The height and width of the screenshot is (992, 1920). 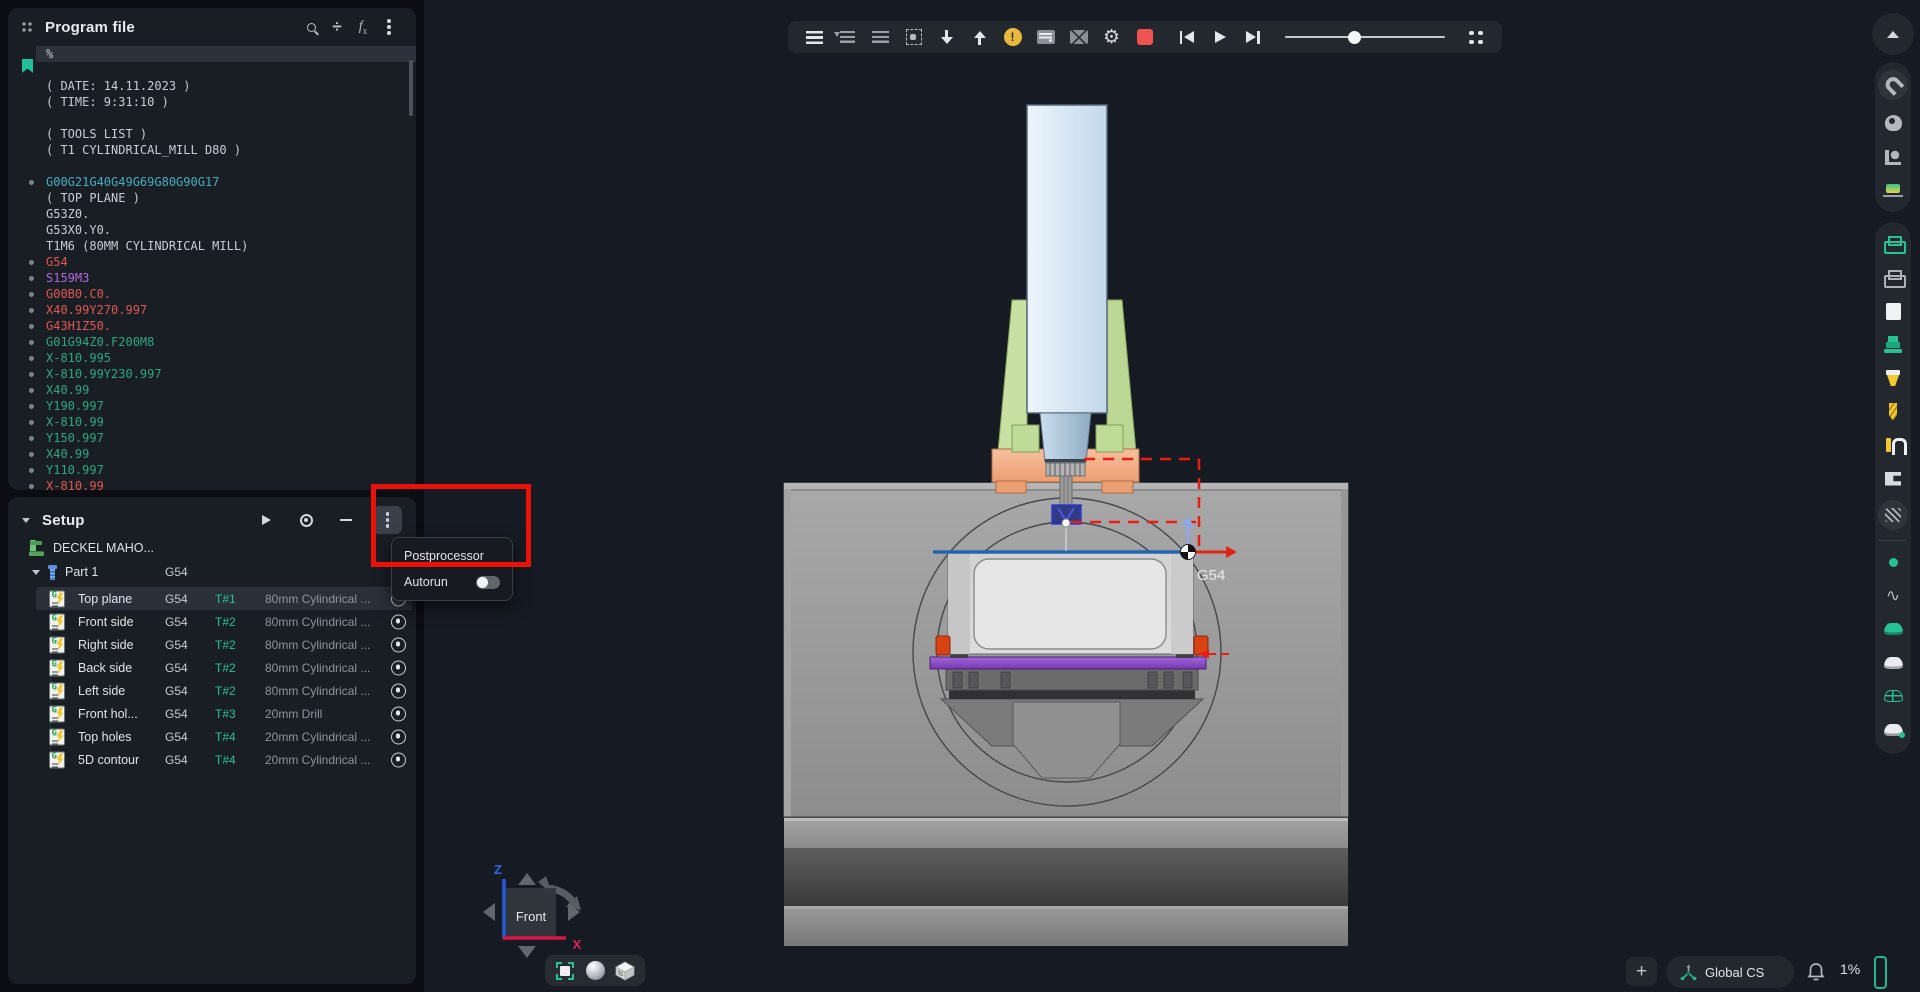 I want to click on autorun-menu-item: Autorun, so click(x=452, y=582).